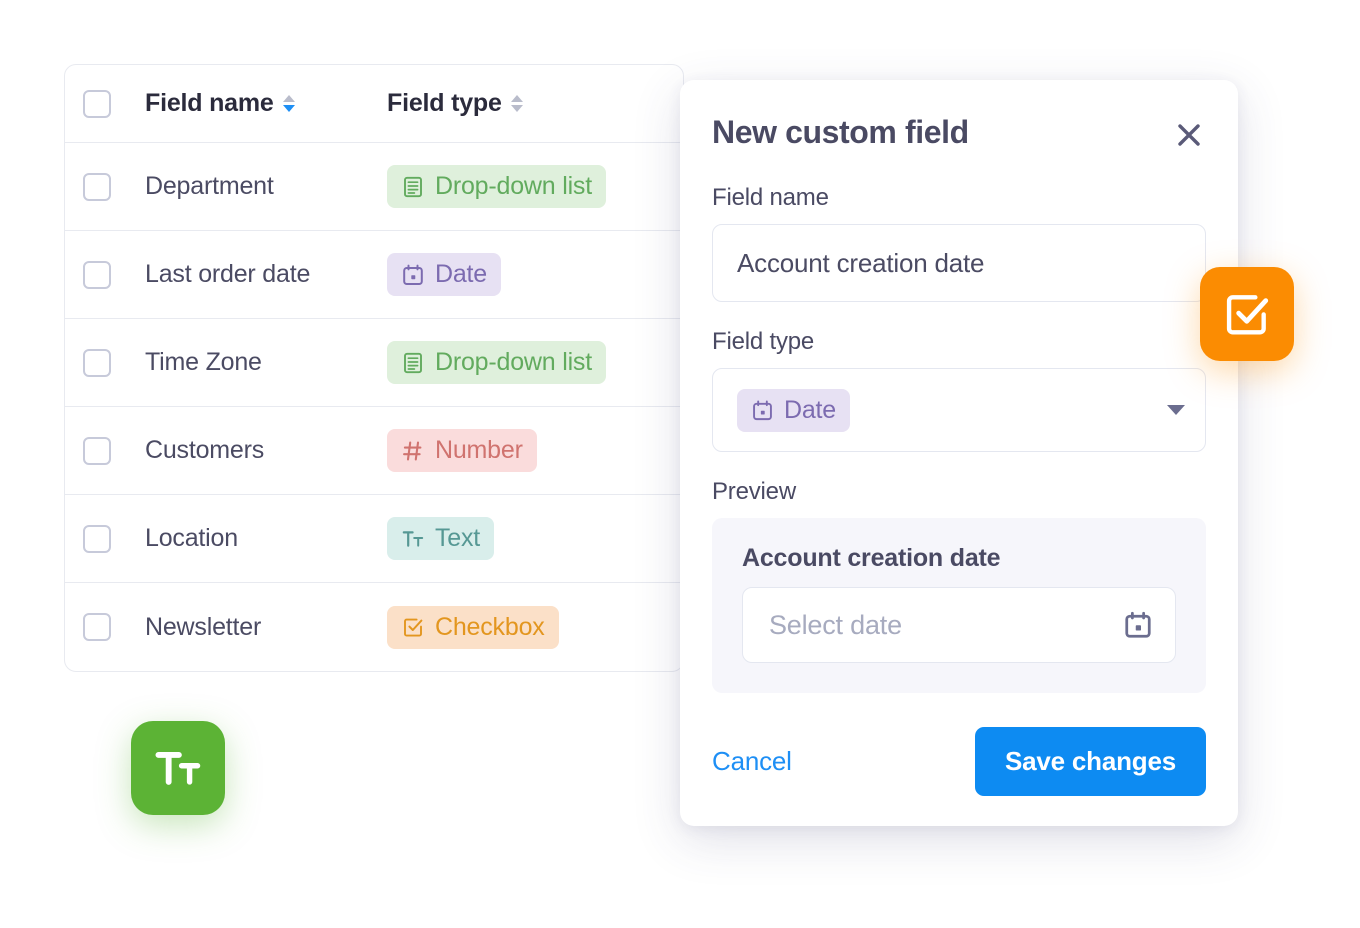 The height and width of the screenshot is (928, 1360). Describe the element at coordinates (412, 450) in the screenshot. I see `hash-icon` at that location.